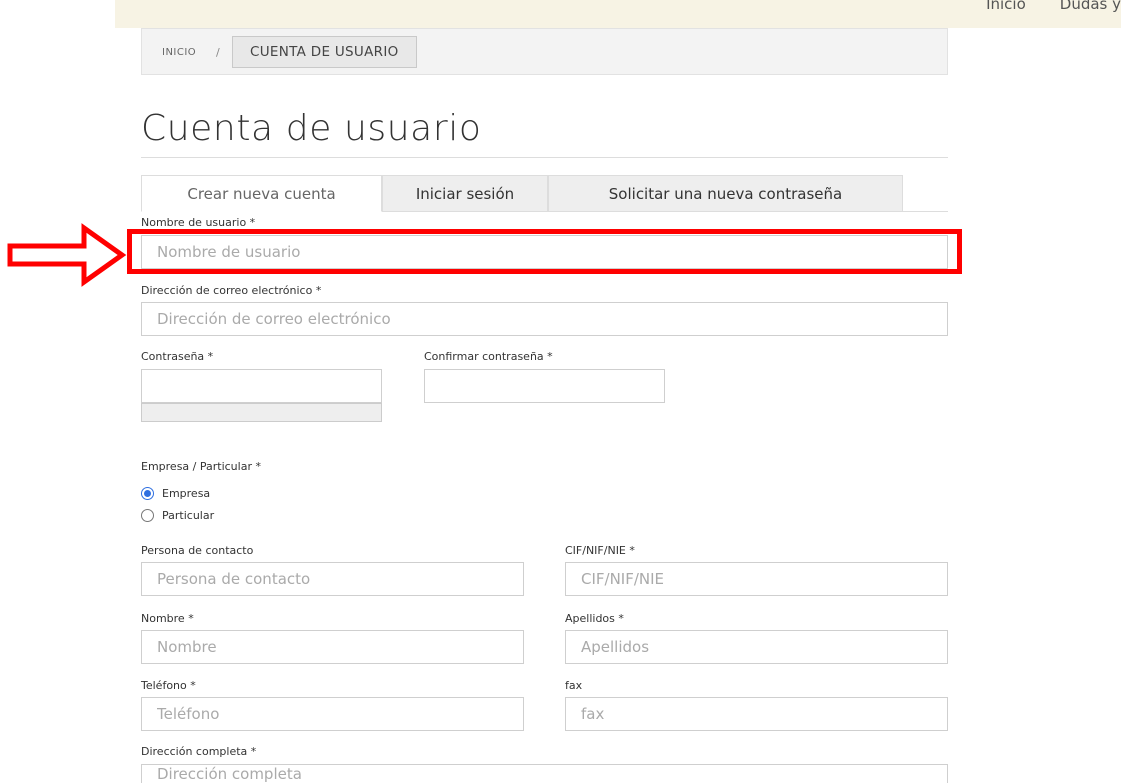 The image size is (1121, 783). Describe the element at coordinates (1006, 14) in the screenshot. I see `nav-link-inicio: Inicio` at that location.